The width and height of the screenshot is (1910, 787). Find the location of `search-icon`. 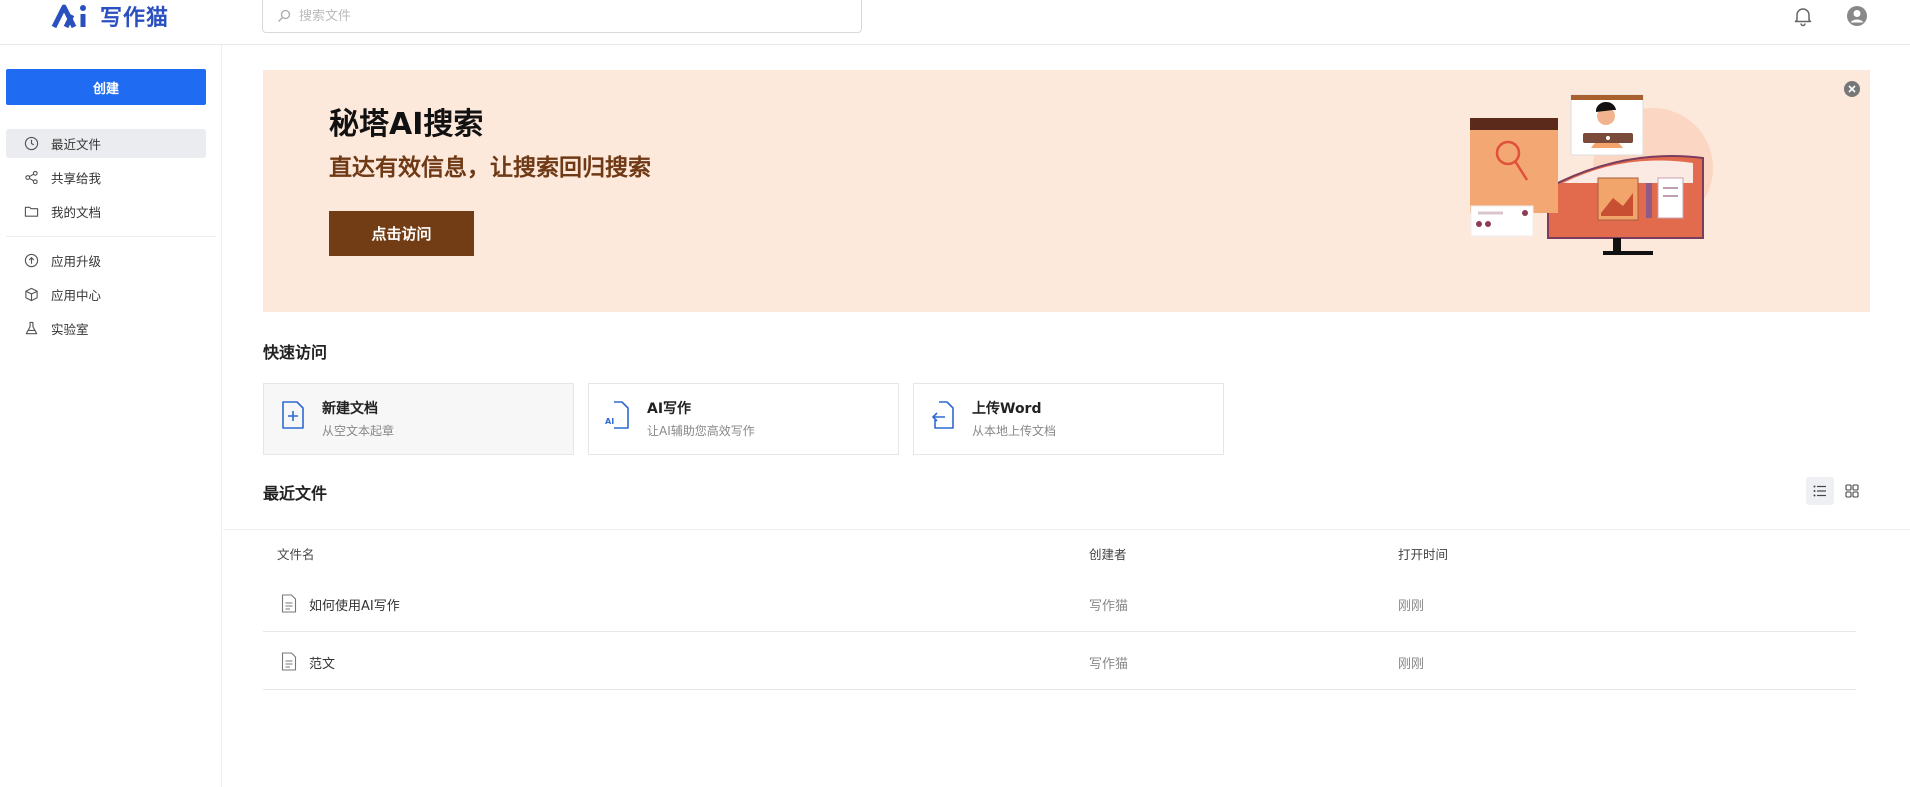

search-icon is located at coordinates (284, 15).